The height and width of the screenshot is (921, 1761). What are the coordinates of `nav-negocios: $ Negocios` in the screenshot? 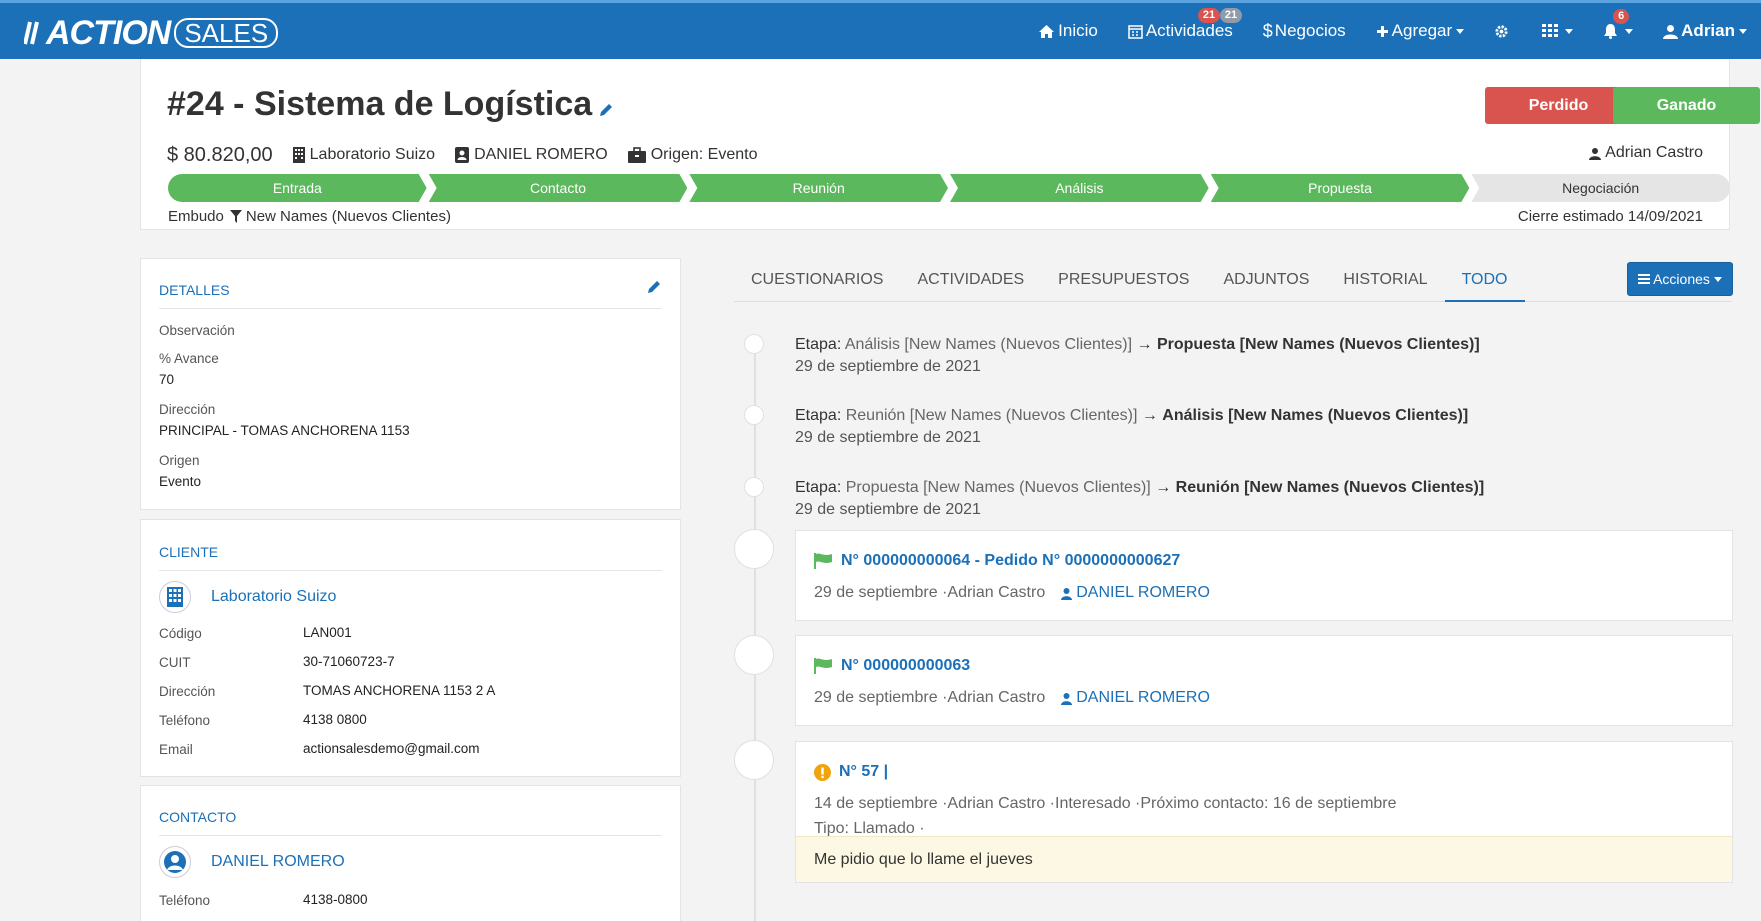 It's located at (1304, 31).